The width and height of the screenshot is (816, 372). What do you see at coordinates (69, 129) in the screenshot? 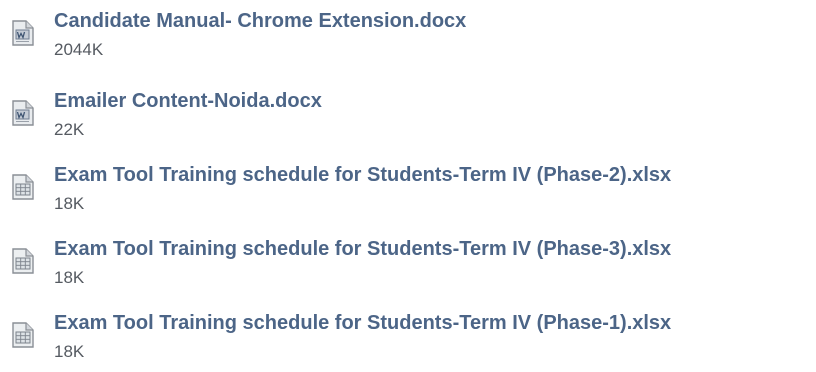
I see `attachment-file-size: 22K` at bounding box center [69, 129].